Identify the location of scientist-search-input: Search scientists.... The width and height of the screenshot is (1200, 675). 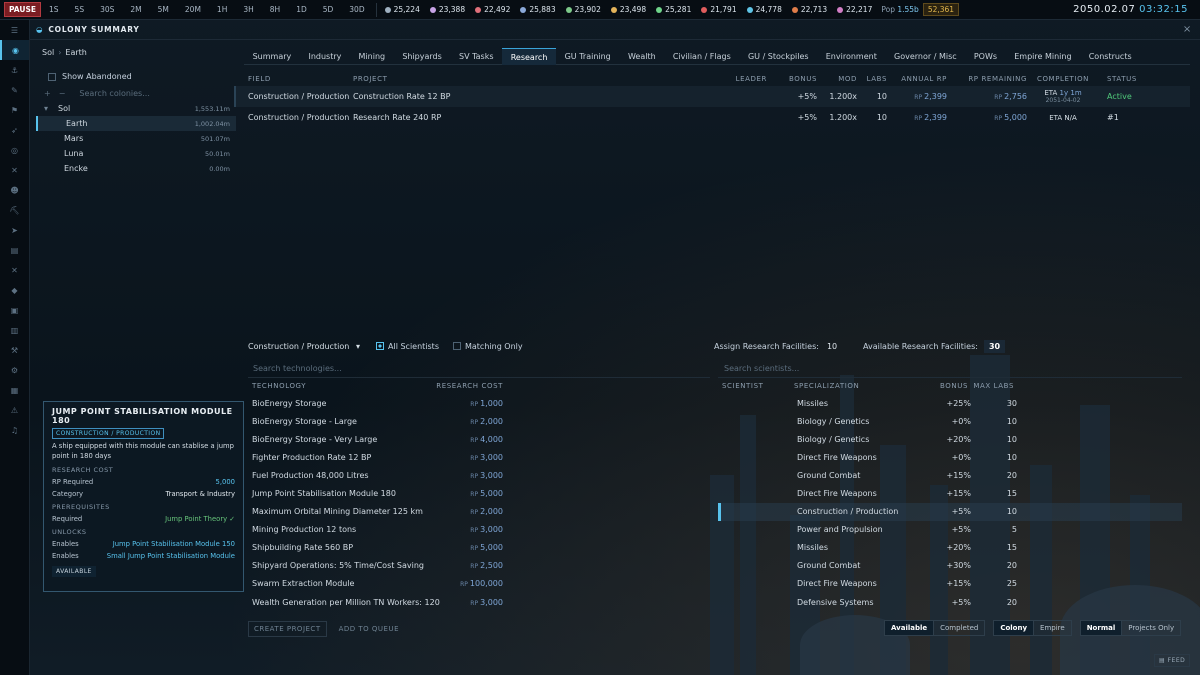
(950, 371).